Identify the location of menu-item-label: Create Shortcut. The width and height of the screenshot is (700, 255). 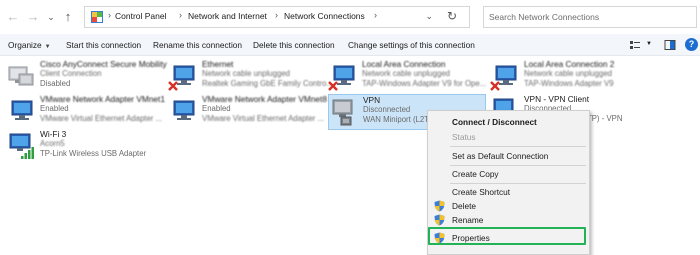
(481, 192).